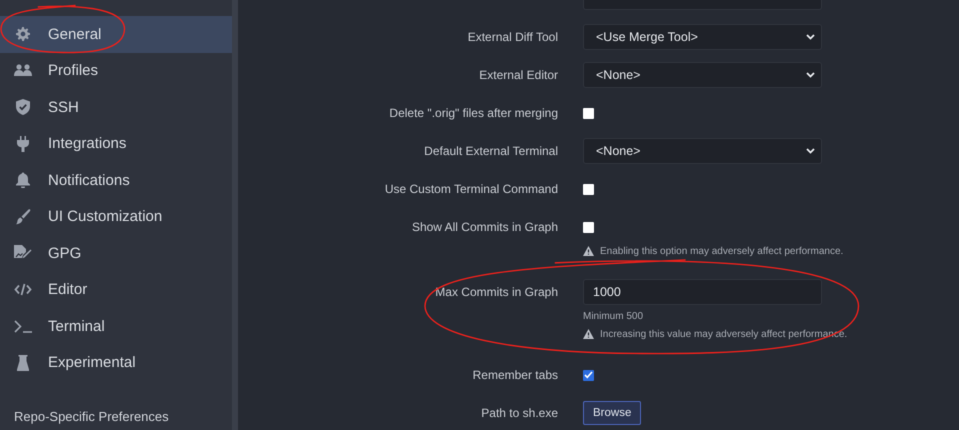 The image size is (959, 430). I want to click on sidebar-item: Terminal, so click(116, 326).